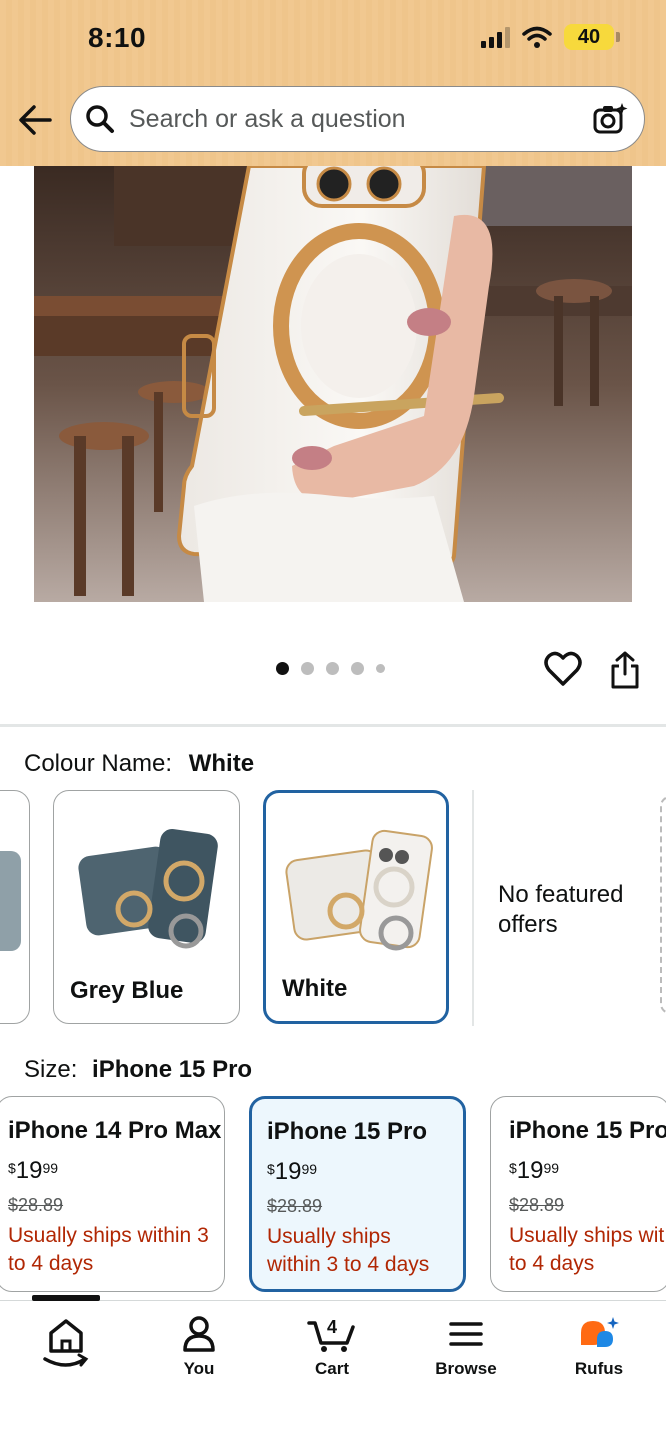 The height and width of the screenshot is (1440, 666). Describe the element at coordinates (36, 120) in the screenshot. I see `back-arrow-icon` at that location.